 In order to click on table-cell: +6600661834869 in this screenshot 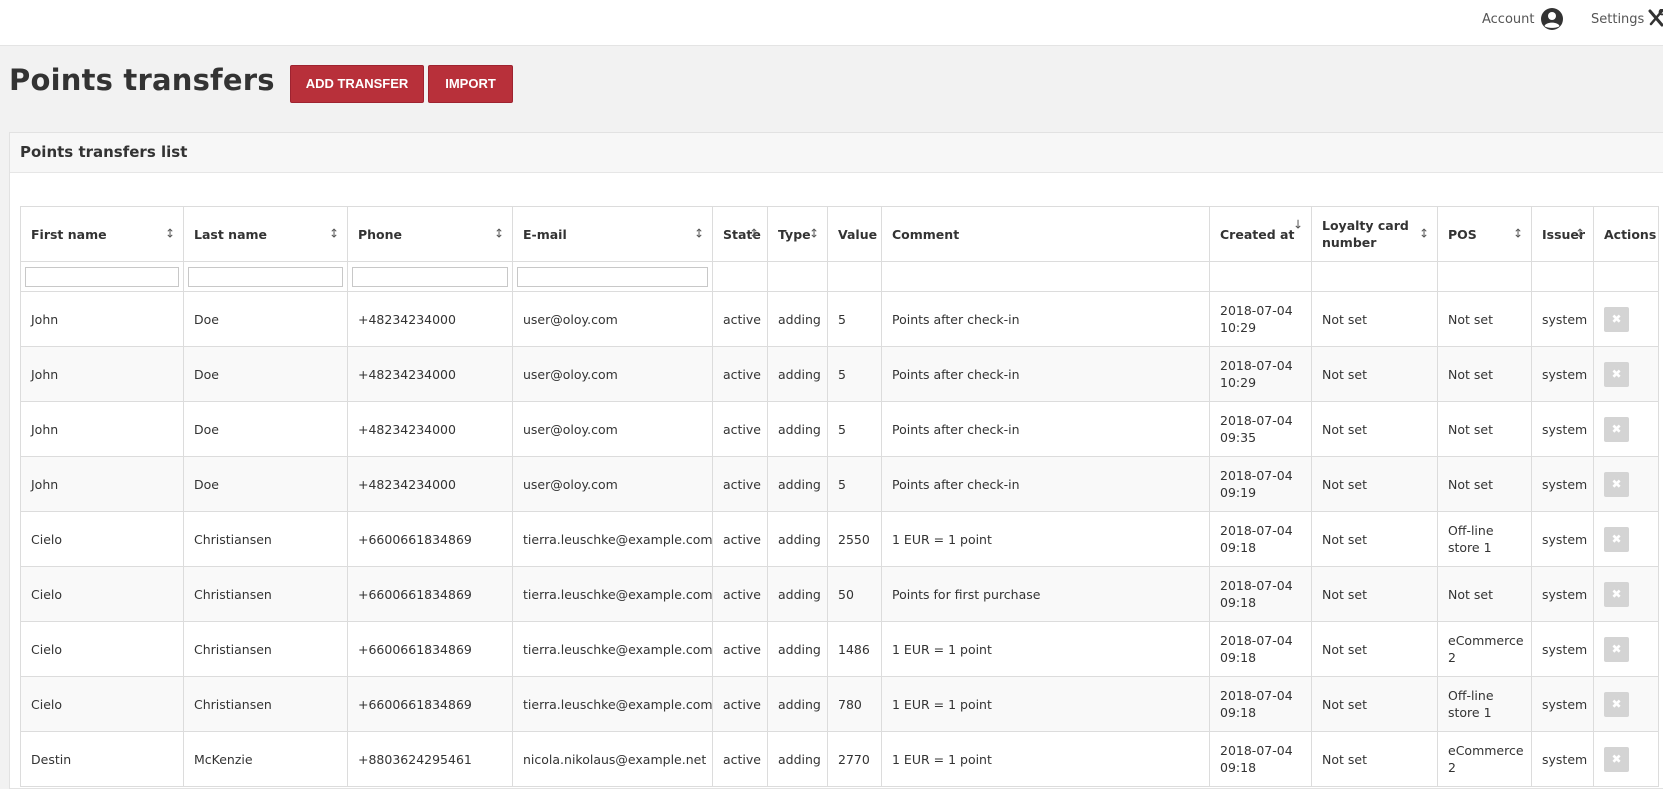, I will do `click(430, 594)`.